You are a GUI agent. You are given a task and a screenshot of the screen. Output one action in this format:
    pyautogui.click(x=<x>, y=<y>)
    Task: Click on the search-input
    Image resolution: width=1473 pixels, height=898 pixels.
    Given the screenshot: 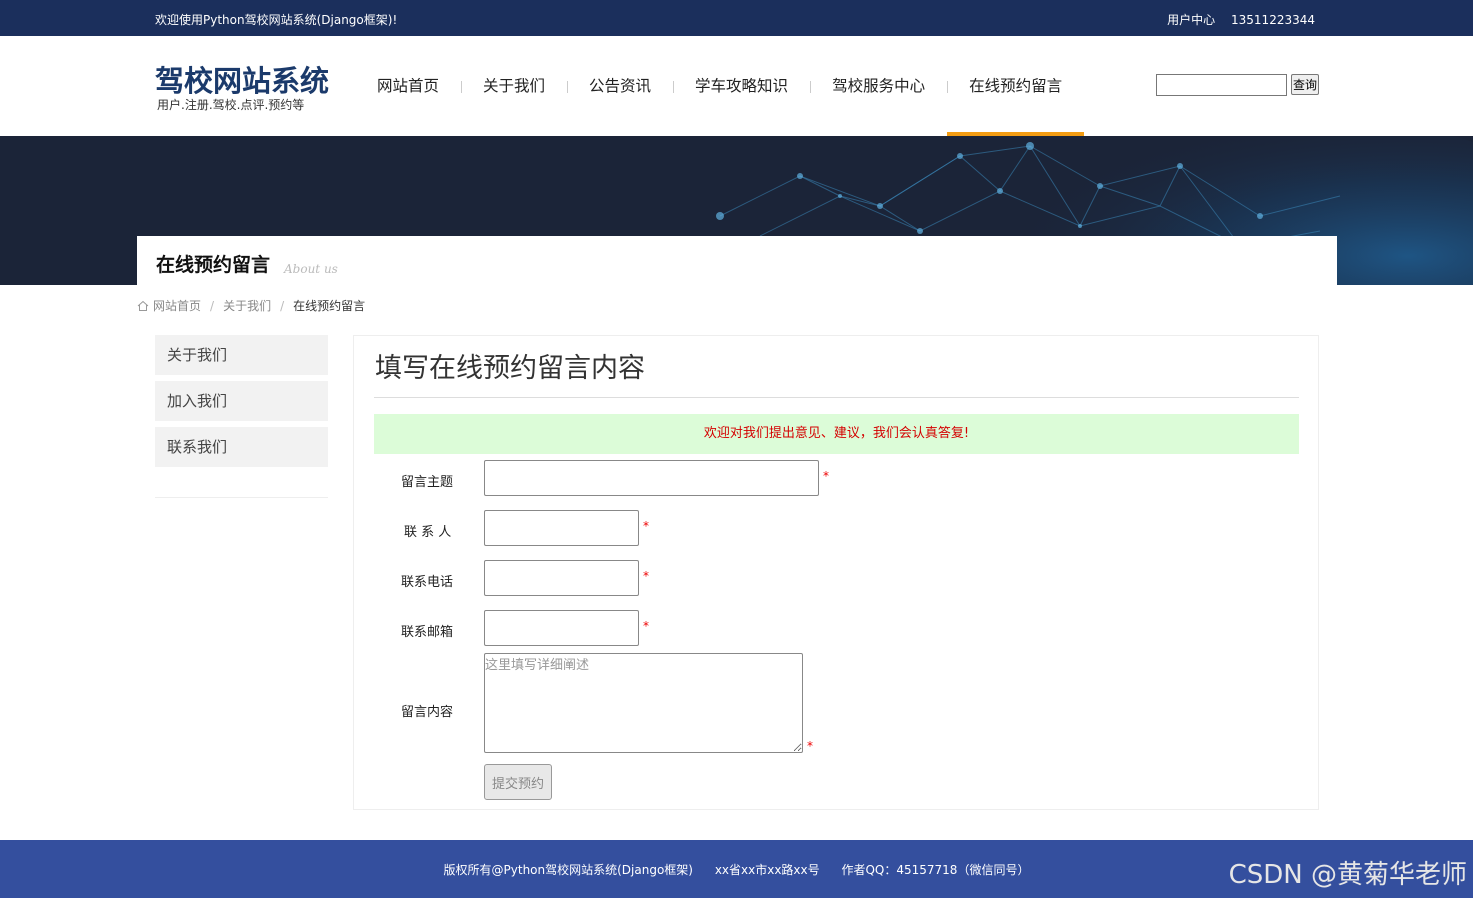 What is the action you would take?
    pyautogui.click(x=1221, y=85)
    